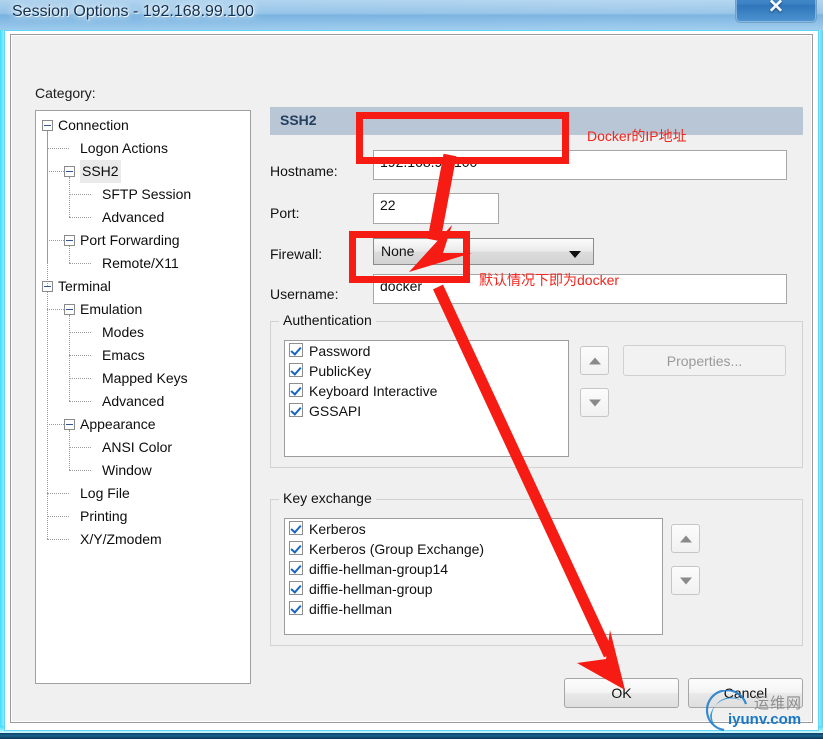  What do you see at coordinates (147, 194) in the screenshot?
I see `tree-item-label: SFTP Session` at bounding box center [147, 194].